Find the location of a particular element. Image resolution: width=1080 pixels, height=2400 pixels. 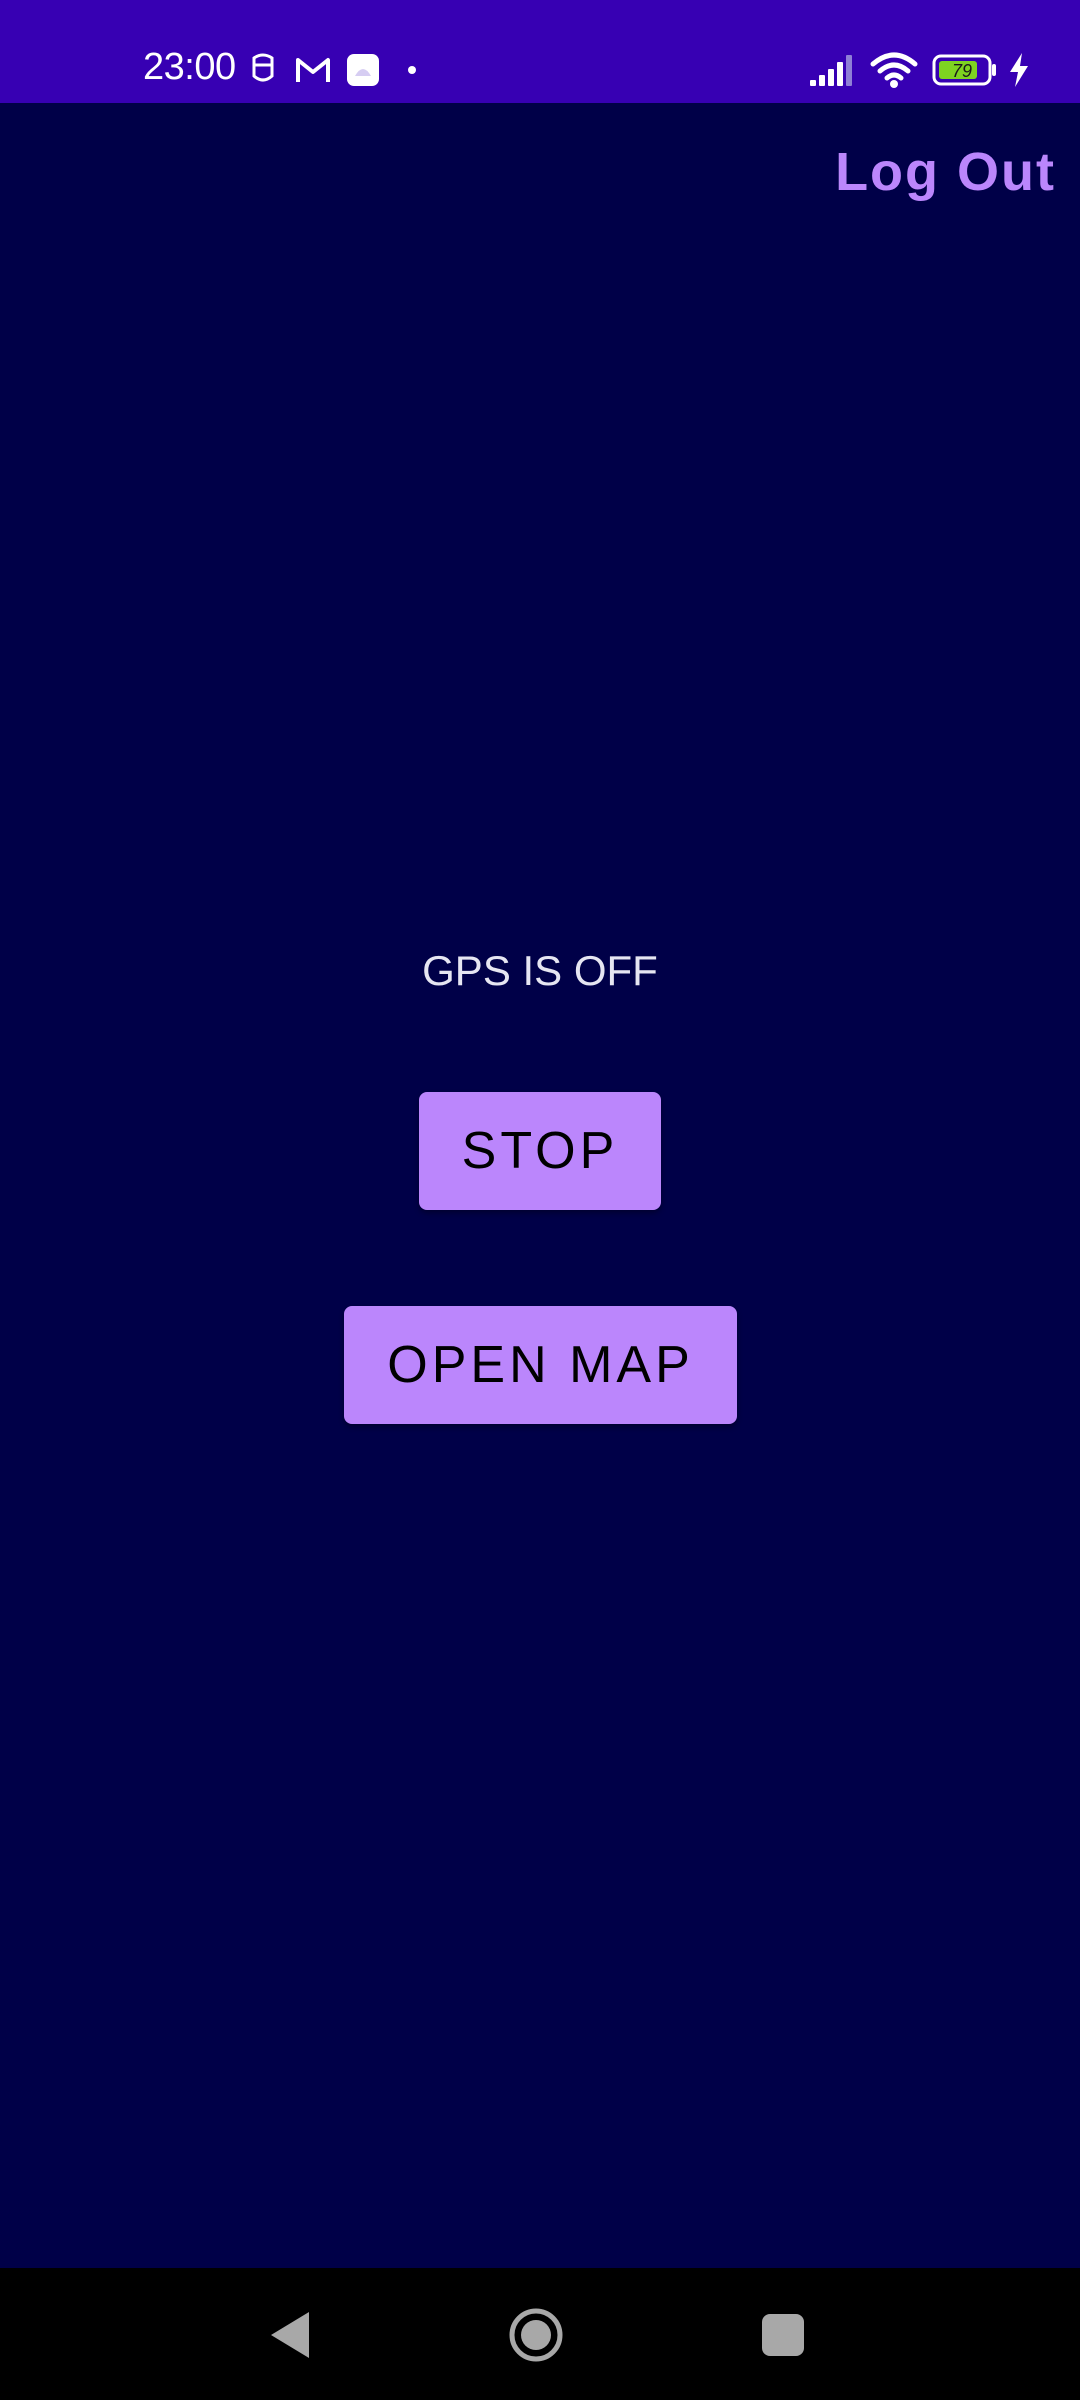

app-notification-icon is located at coordinates (363, 70).